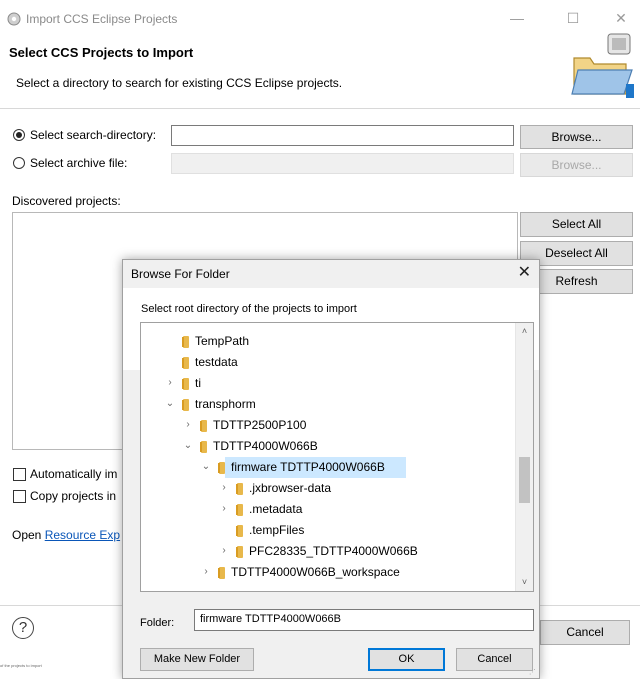 The height and width of the screenshot is (679, 640). I want to click on tree-item: ⌄ TDTTP4000W066B, so click(328, 446).